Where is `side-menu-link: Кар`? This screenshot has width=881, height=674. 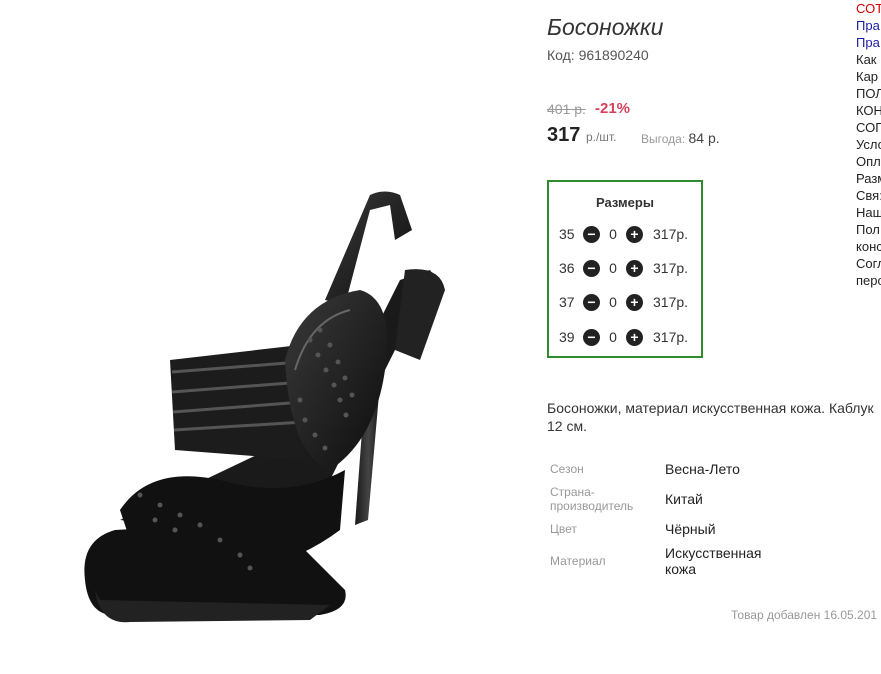
side-menu-link: Кар is located at coordinates (868, 76).